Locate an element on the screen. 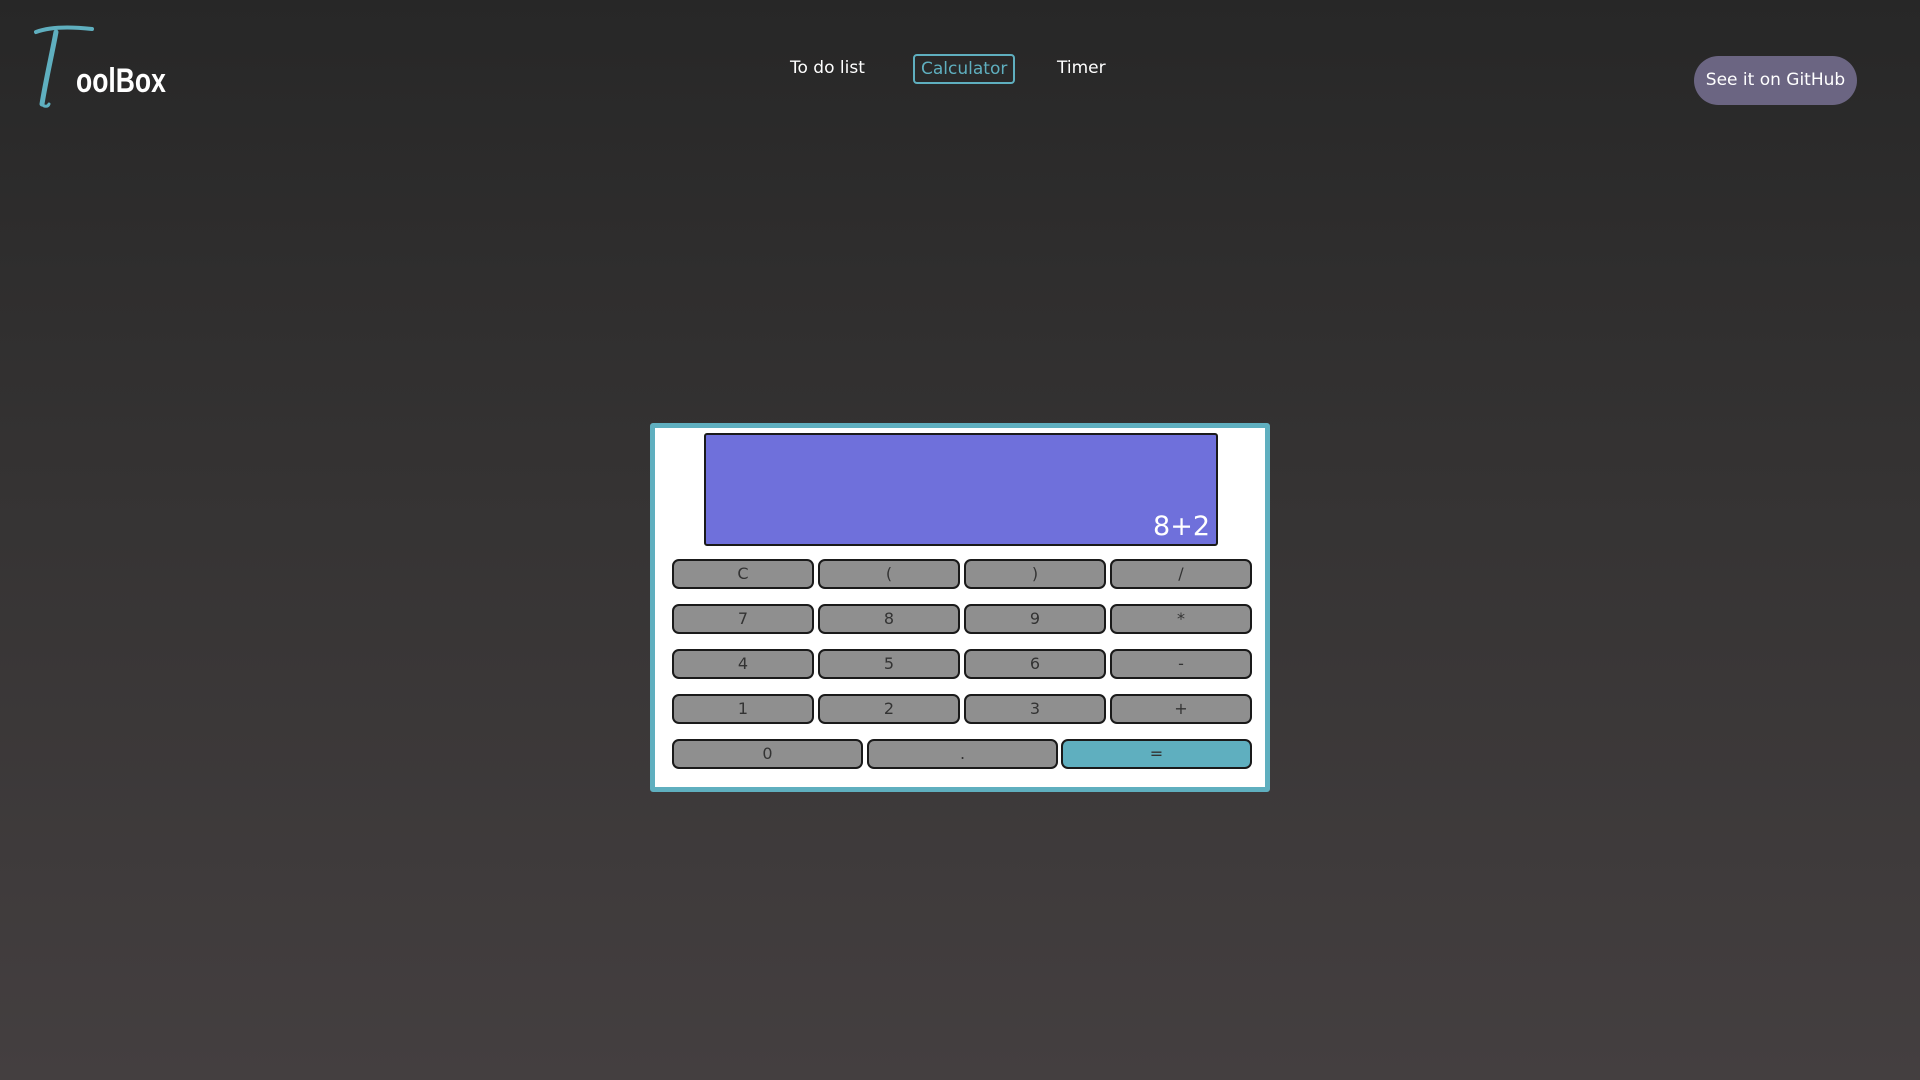 This screenshot has height=1080, width=1920. digit-9-button: 9 is located at coordinates (1035, 619).